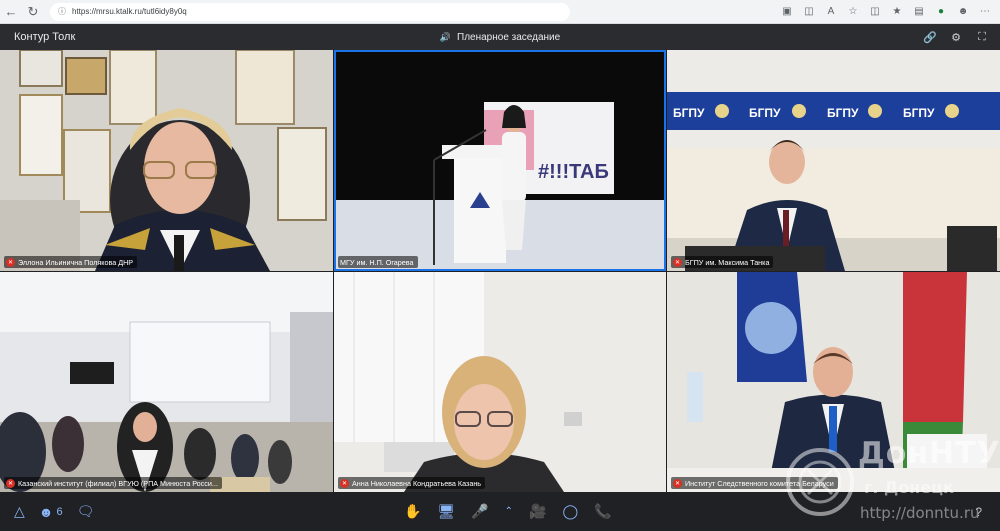 The width and height of the screenshot is (1000, 531). What do you see at coordinates (129, 11) in the screenshot?
I see `url-text: https://mrsu.ktalk.ru/tutl6idy8y0q` at bounding box center [129, 11].